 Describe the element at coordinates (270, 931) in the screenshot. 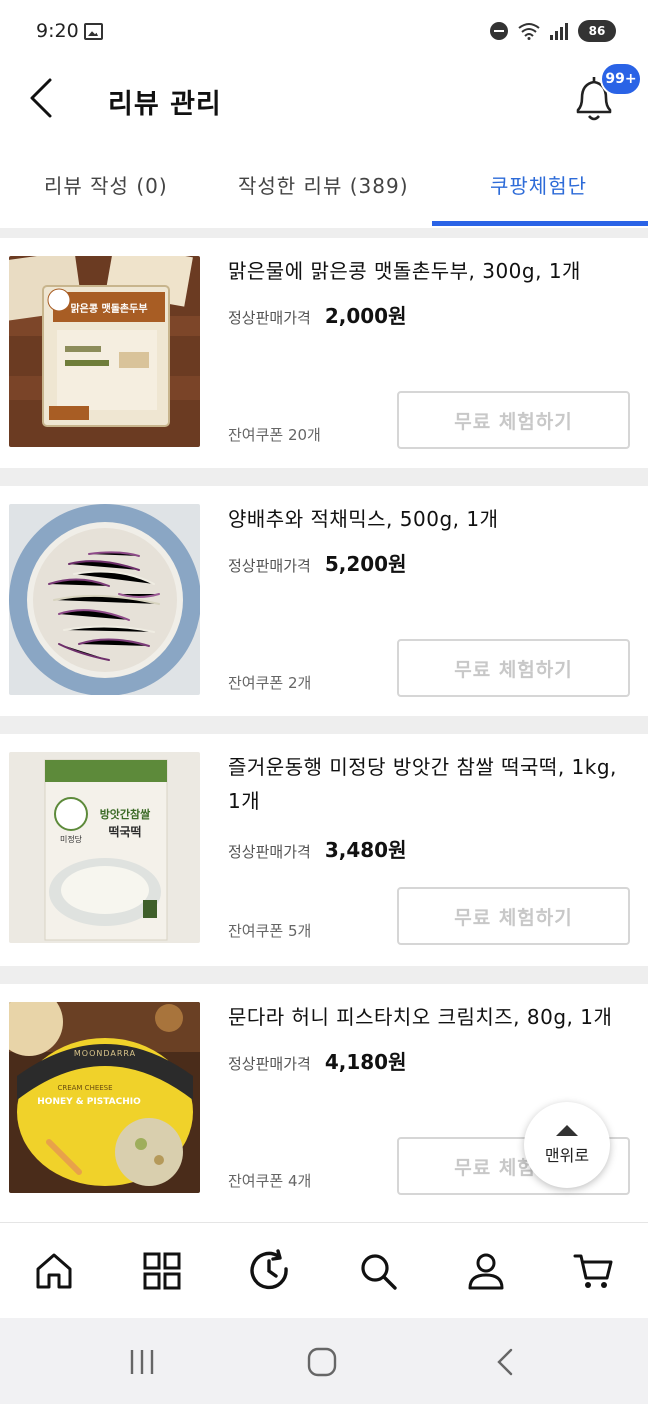

I see `remaining-coupons: 잔여쿠폰 5개` at that location.